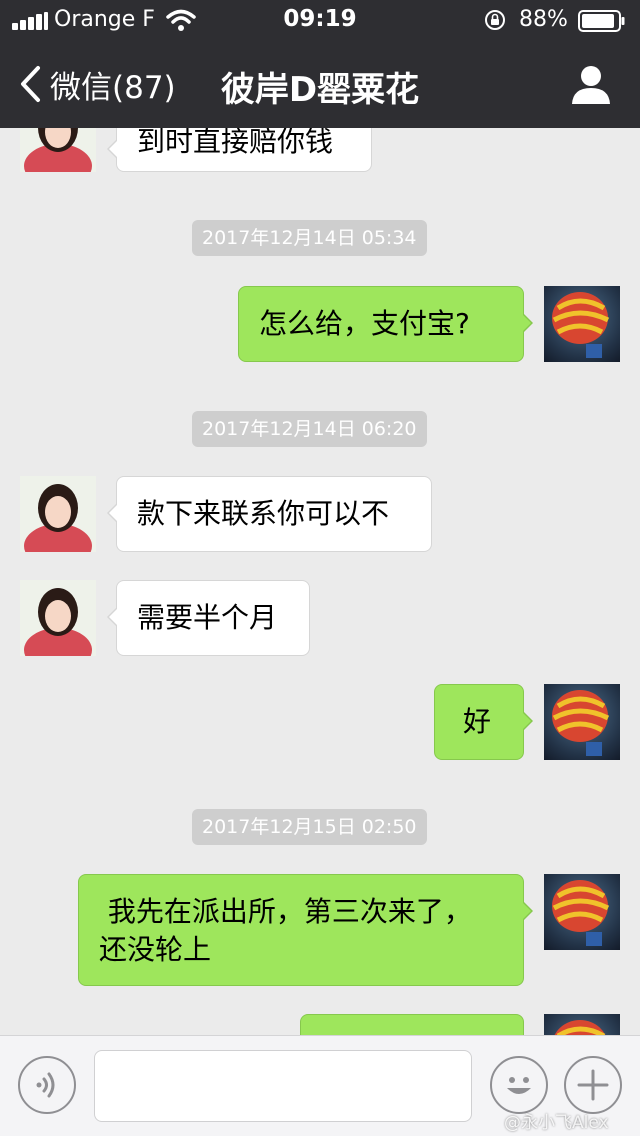 The image size is (640, 1136). What do you see at coordinates (477, 721) in the screenshot?
I see `message-text: 好` at bounding box center [477, 721].